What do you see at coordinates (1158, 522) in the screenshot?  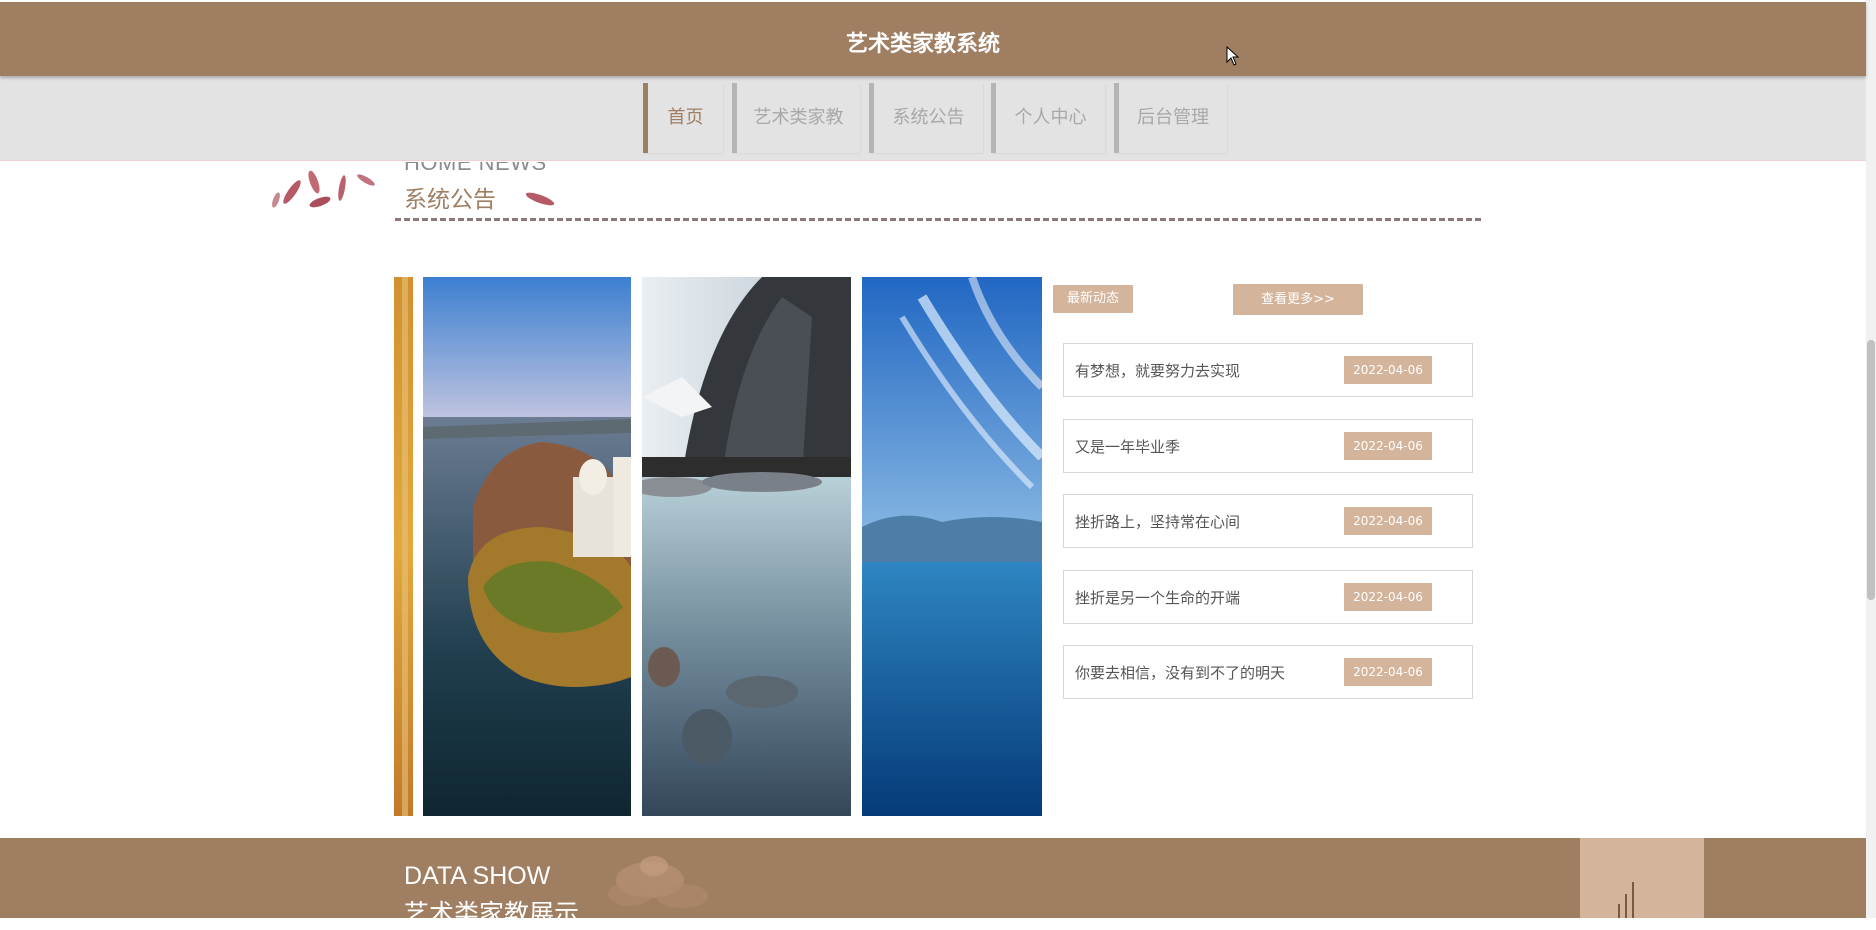 I see `news-title: 挫折路上，坚持常在心间` at bounding box center [1158, 522].